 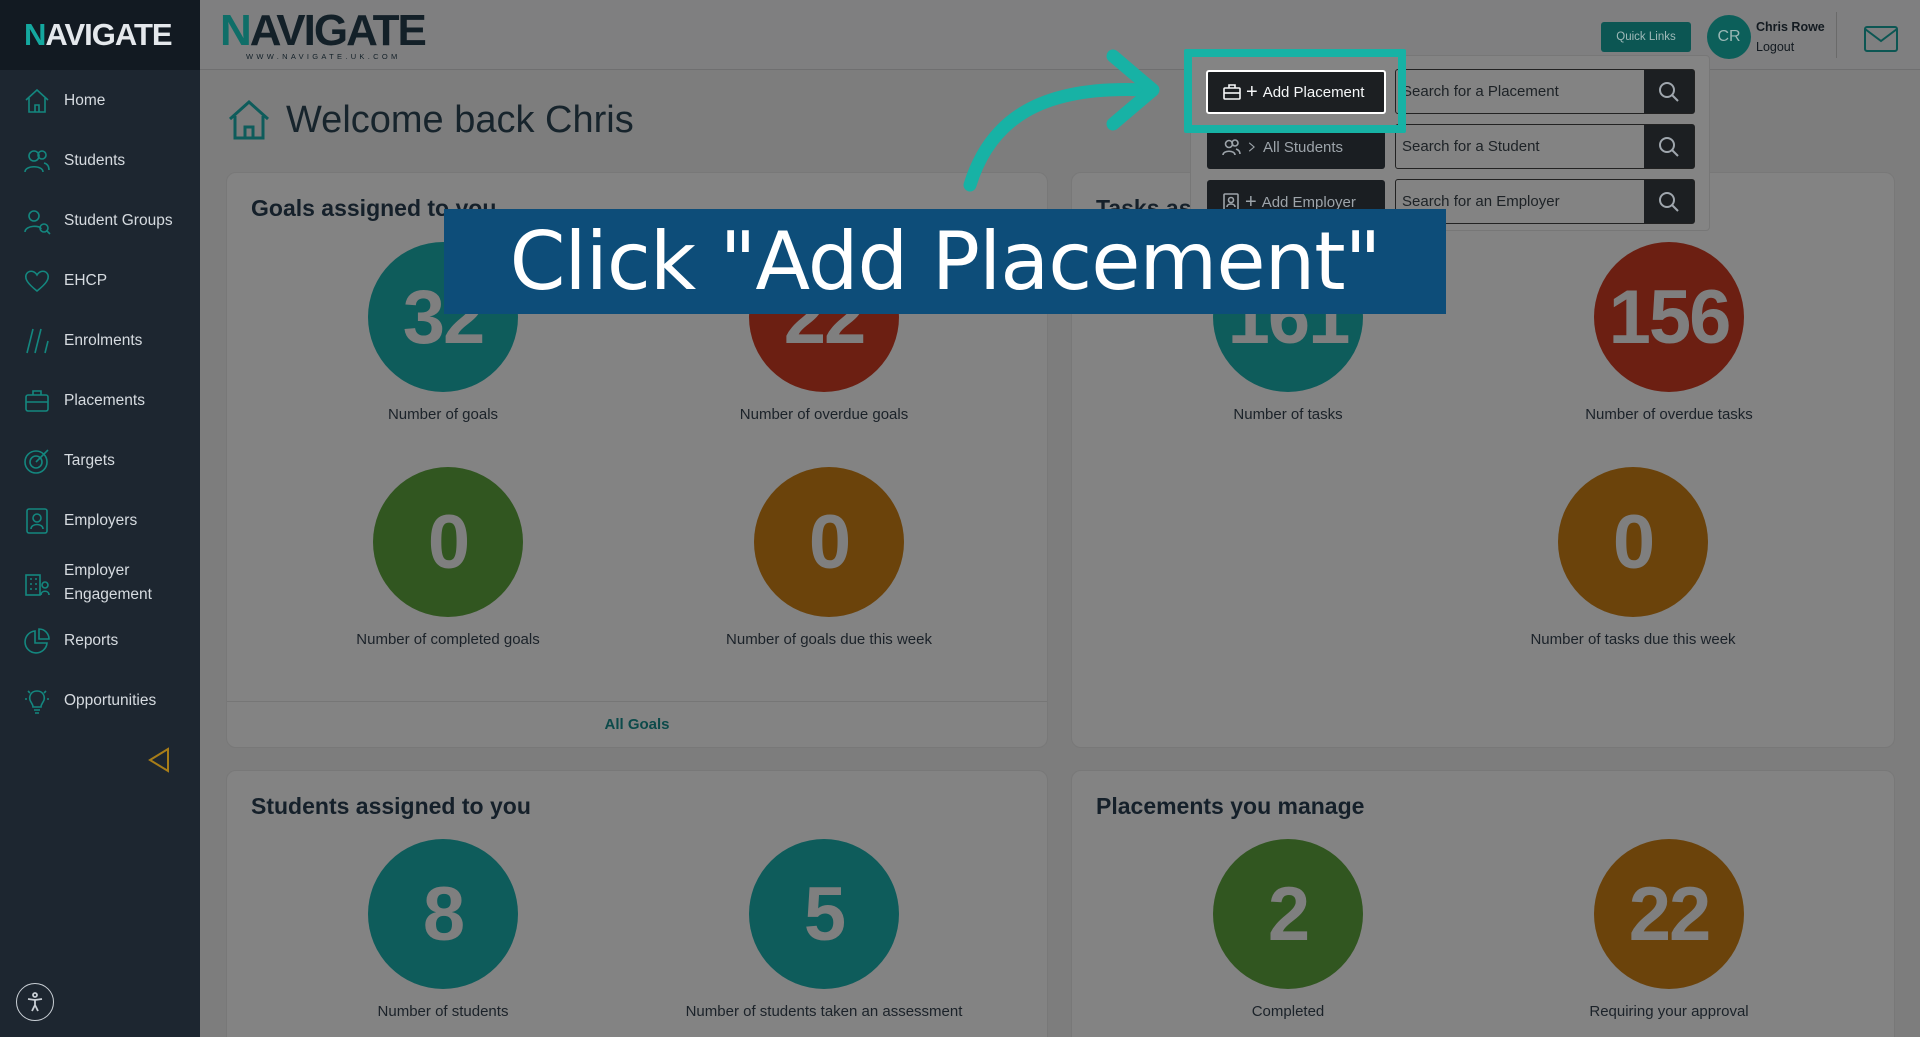 What do you see at coordinates (1669, 317) in the screenshot?
I see `stat-value: 156` at bounding box center [1669, 317].